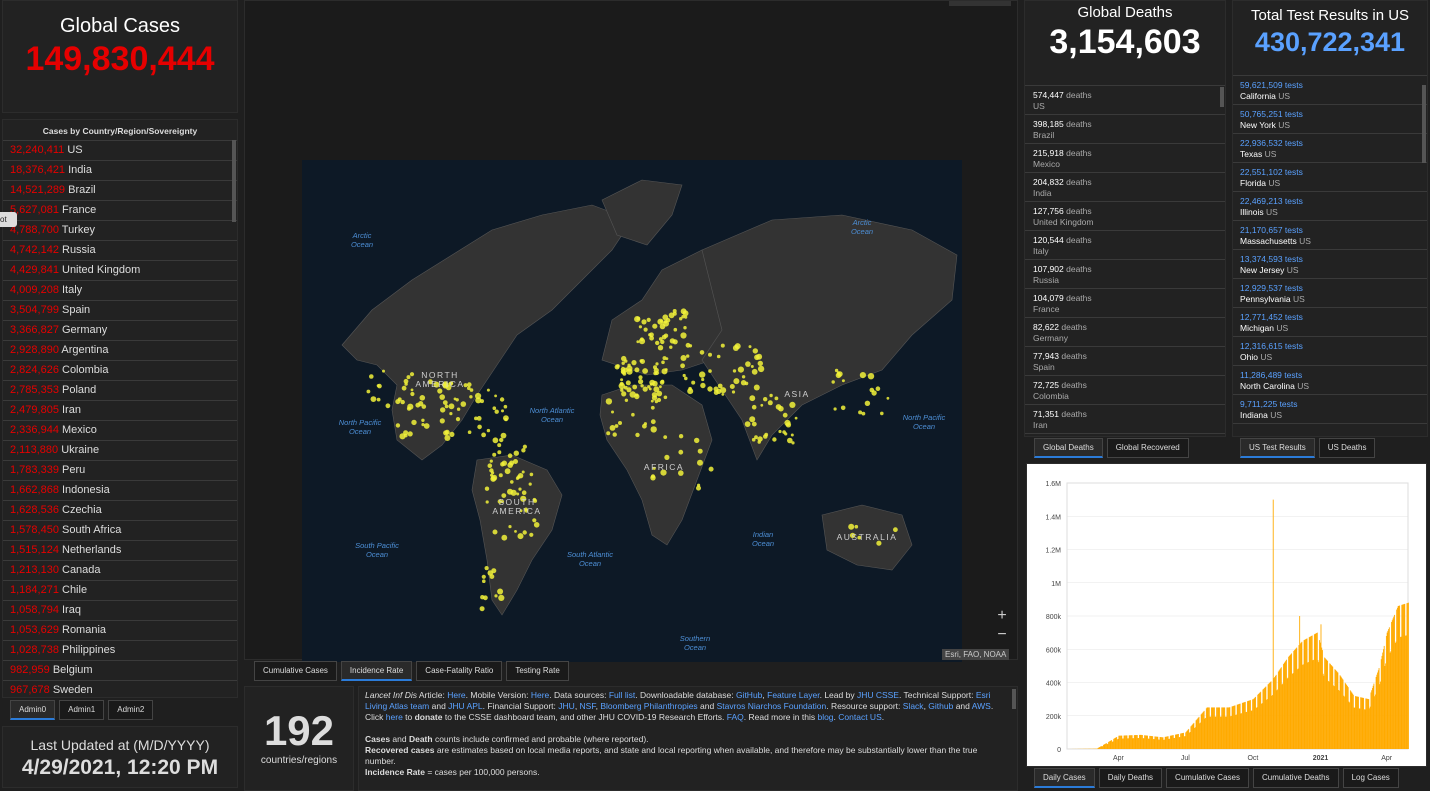 This screenshot has height=791, width=1430. I want to click on tab-us-test-results: US Test Results, so click(1277, 448).